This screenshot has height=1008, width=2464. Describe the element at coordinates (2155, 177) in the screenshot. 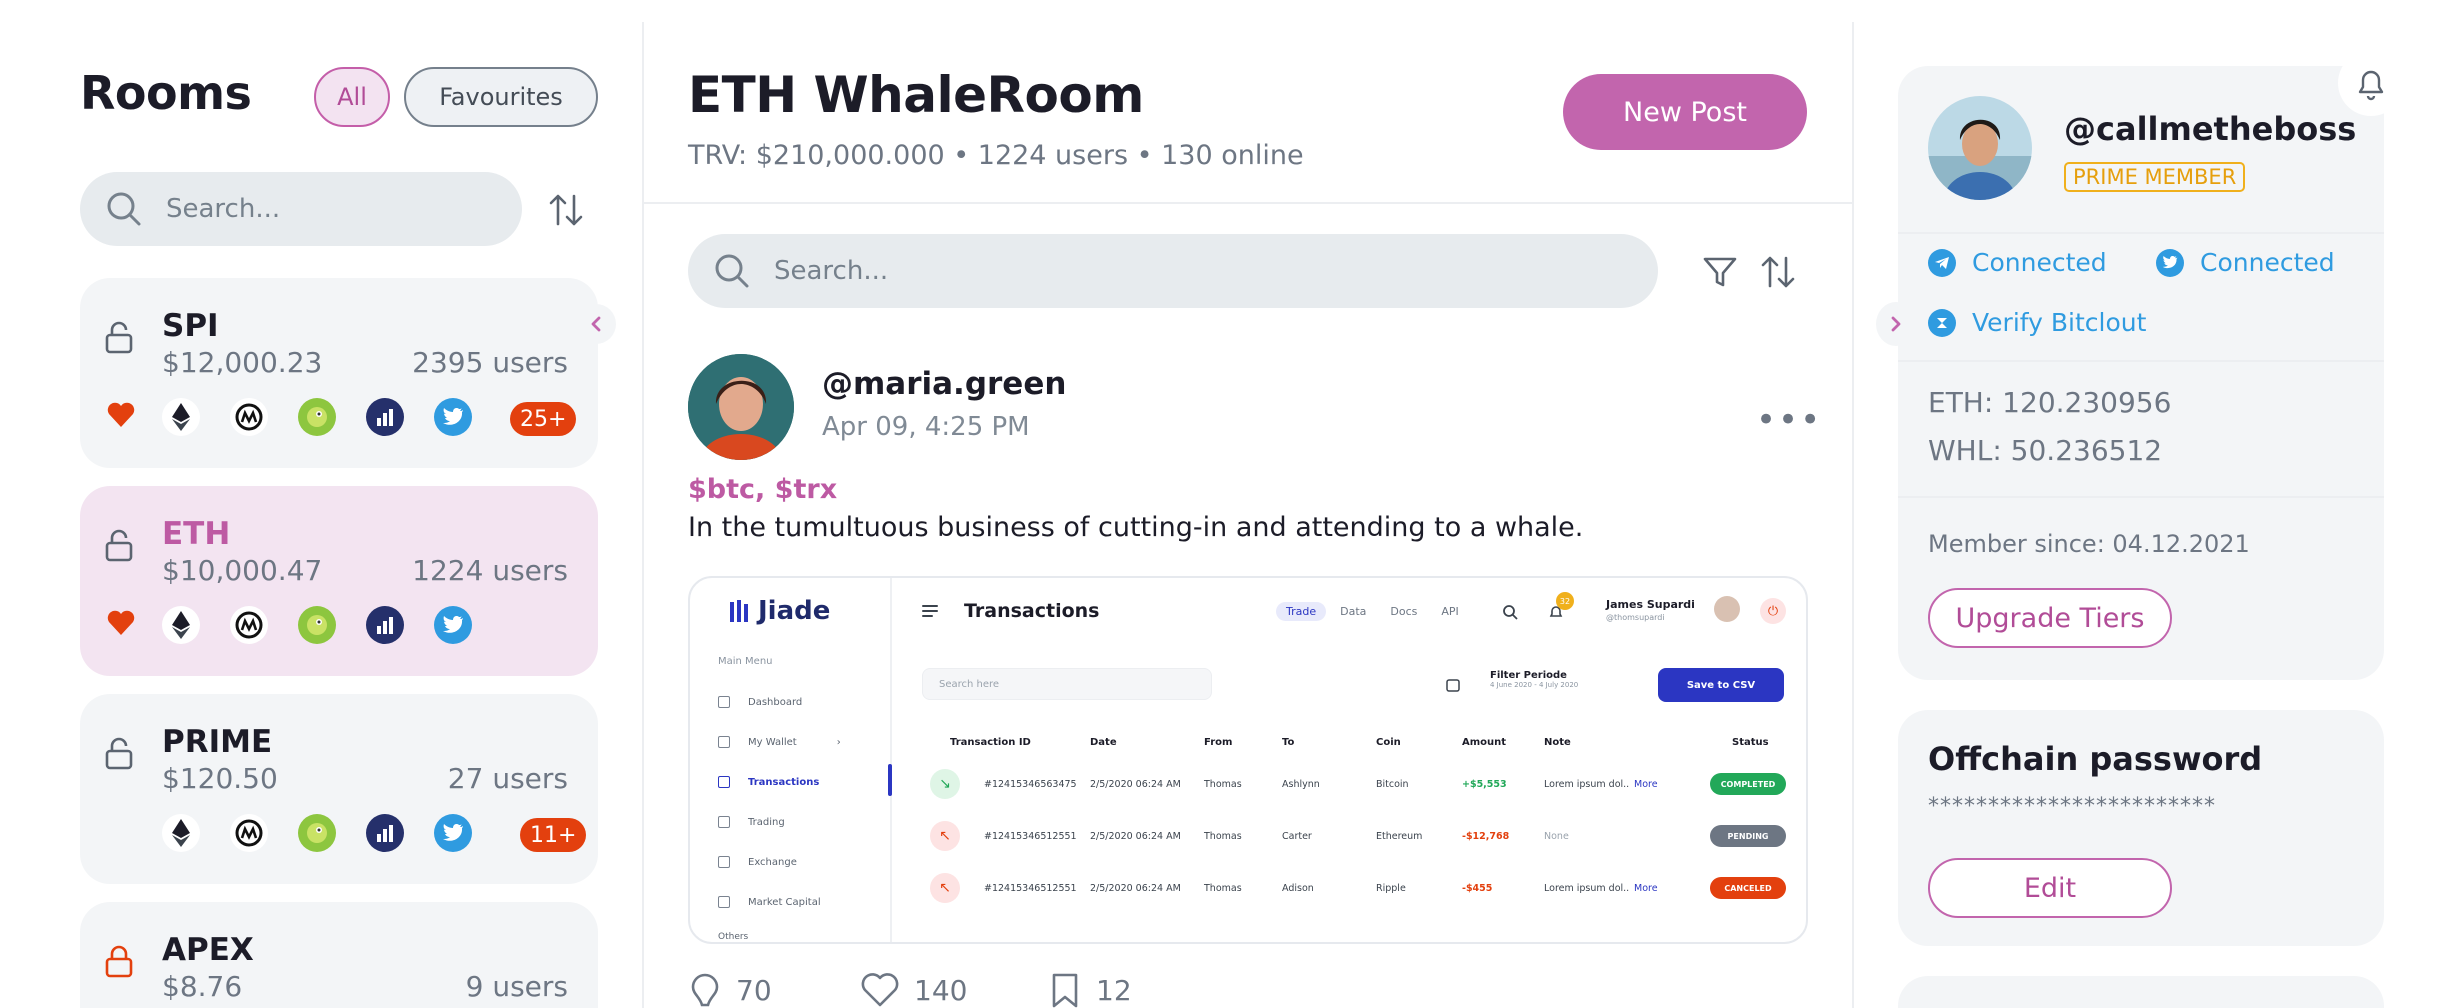

I see `prime-member-badge: PRIME MEMBER` at that location.